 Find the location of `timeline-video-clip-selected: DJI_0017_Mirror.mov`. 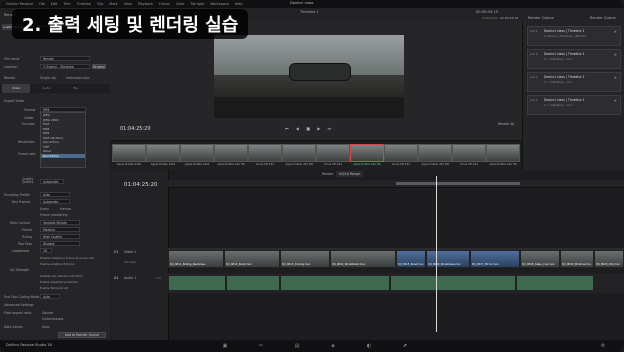

timeline-video-clip-selected: DJI_0017_Mirror.mov is located at coordinates (495, 259).